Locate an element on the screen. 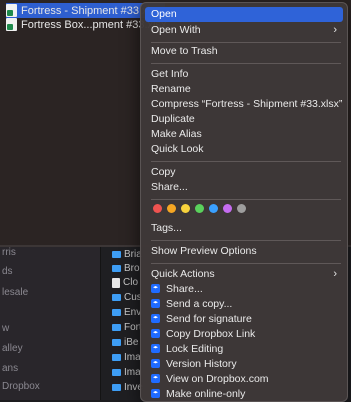 This screenshot has width=351, height=402. tag-orange-icon is located at coordinates (171, 208).